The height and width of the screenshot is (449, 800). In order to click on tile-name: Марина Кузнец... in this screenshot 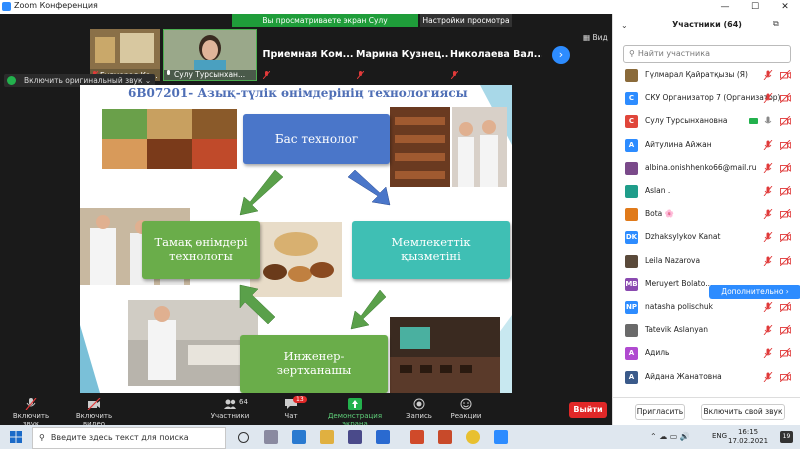, I will do `click(402, 54)`.